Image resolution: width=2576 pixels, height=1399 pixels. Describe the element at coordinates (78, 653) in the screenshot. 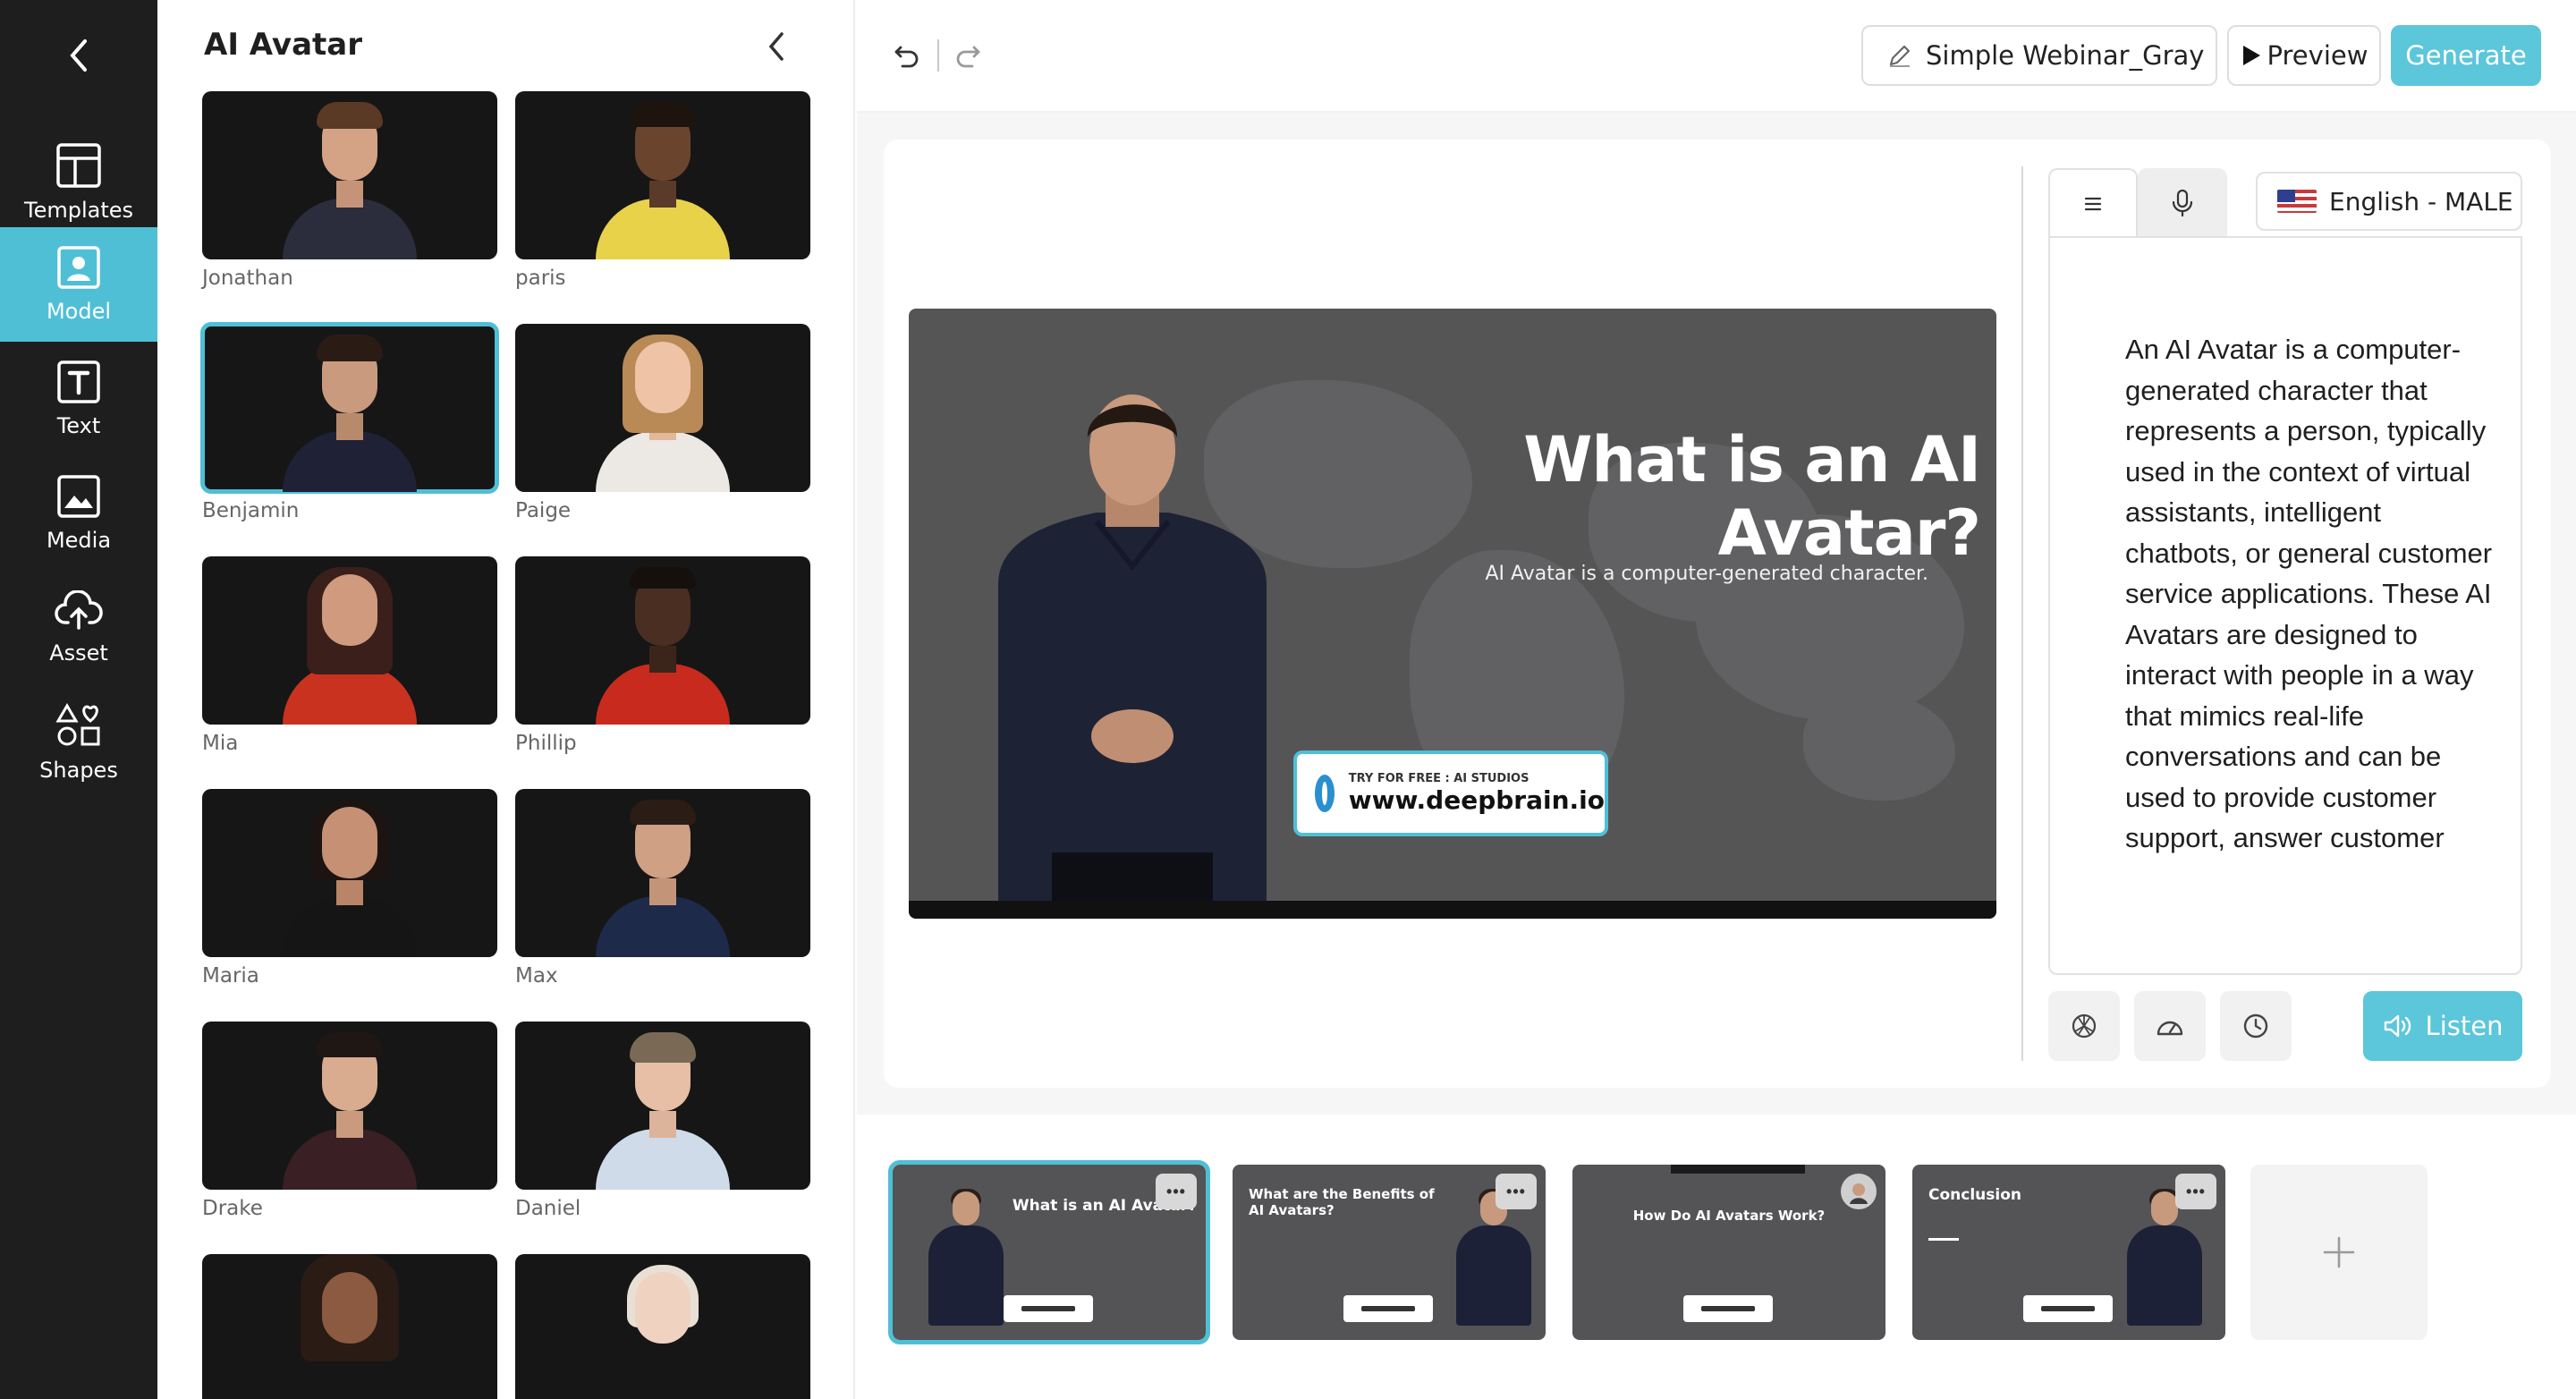

I see `rail-item-label: Asset` at that location.